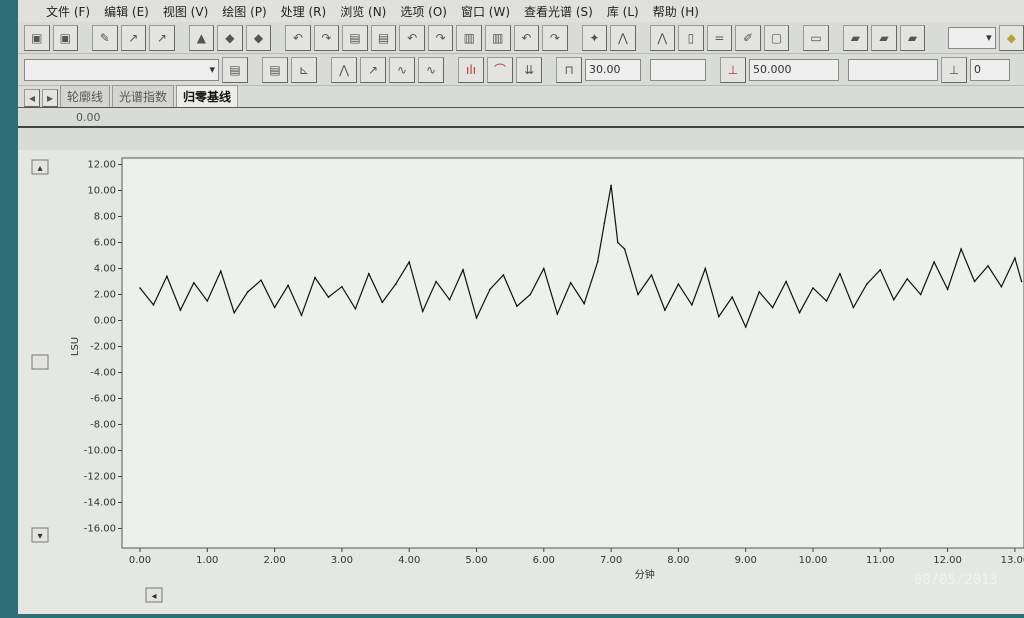 Image resolution: width=1024 pixels, height=618 pixels. I want to click on min-area-field: 0, so click(990, 69).